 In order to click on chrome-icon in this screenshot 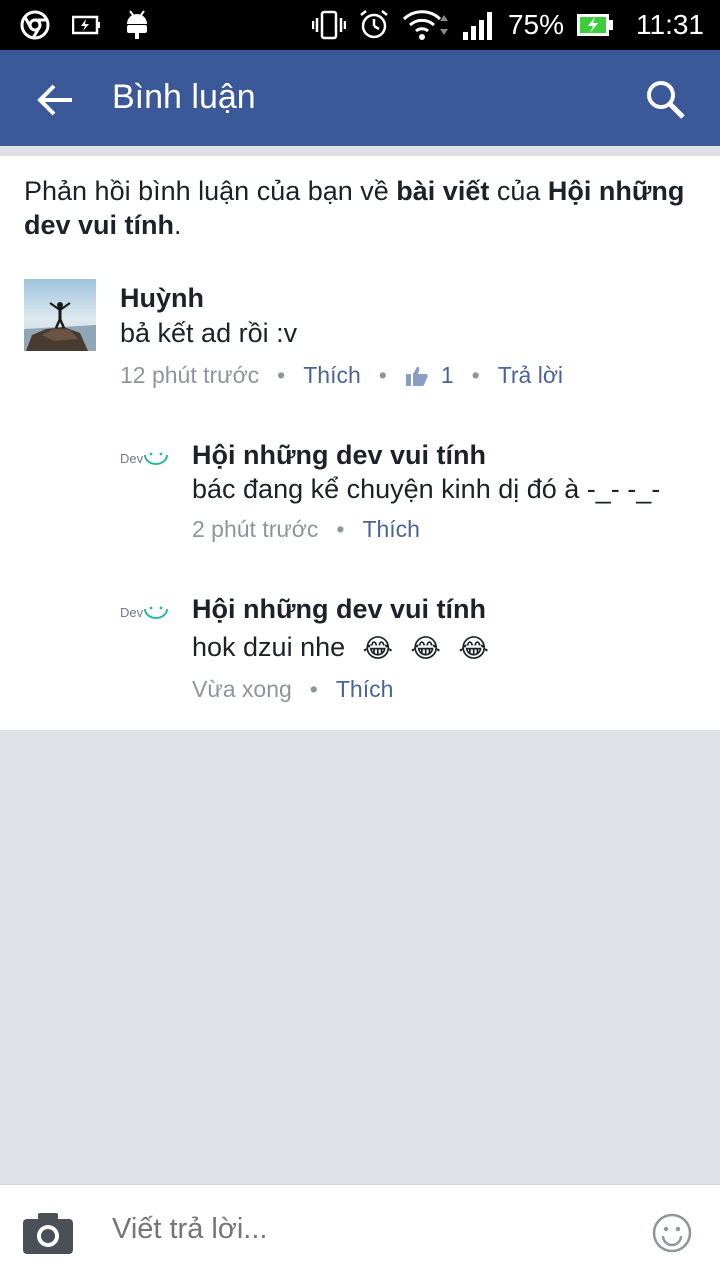, I will do `click(35, 25)`.